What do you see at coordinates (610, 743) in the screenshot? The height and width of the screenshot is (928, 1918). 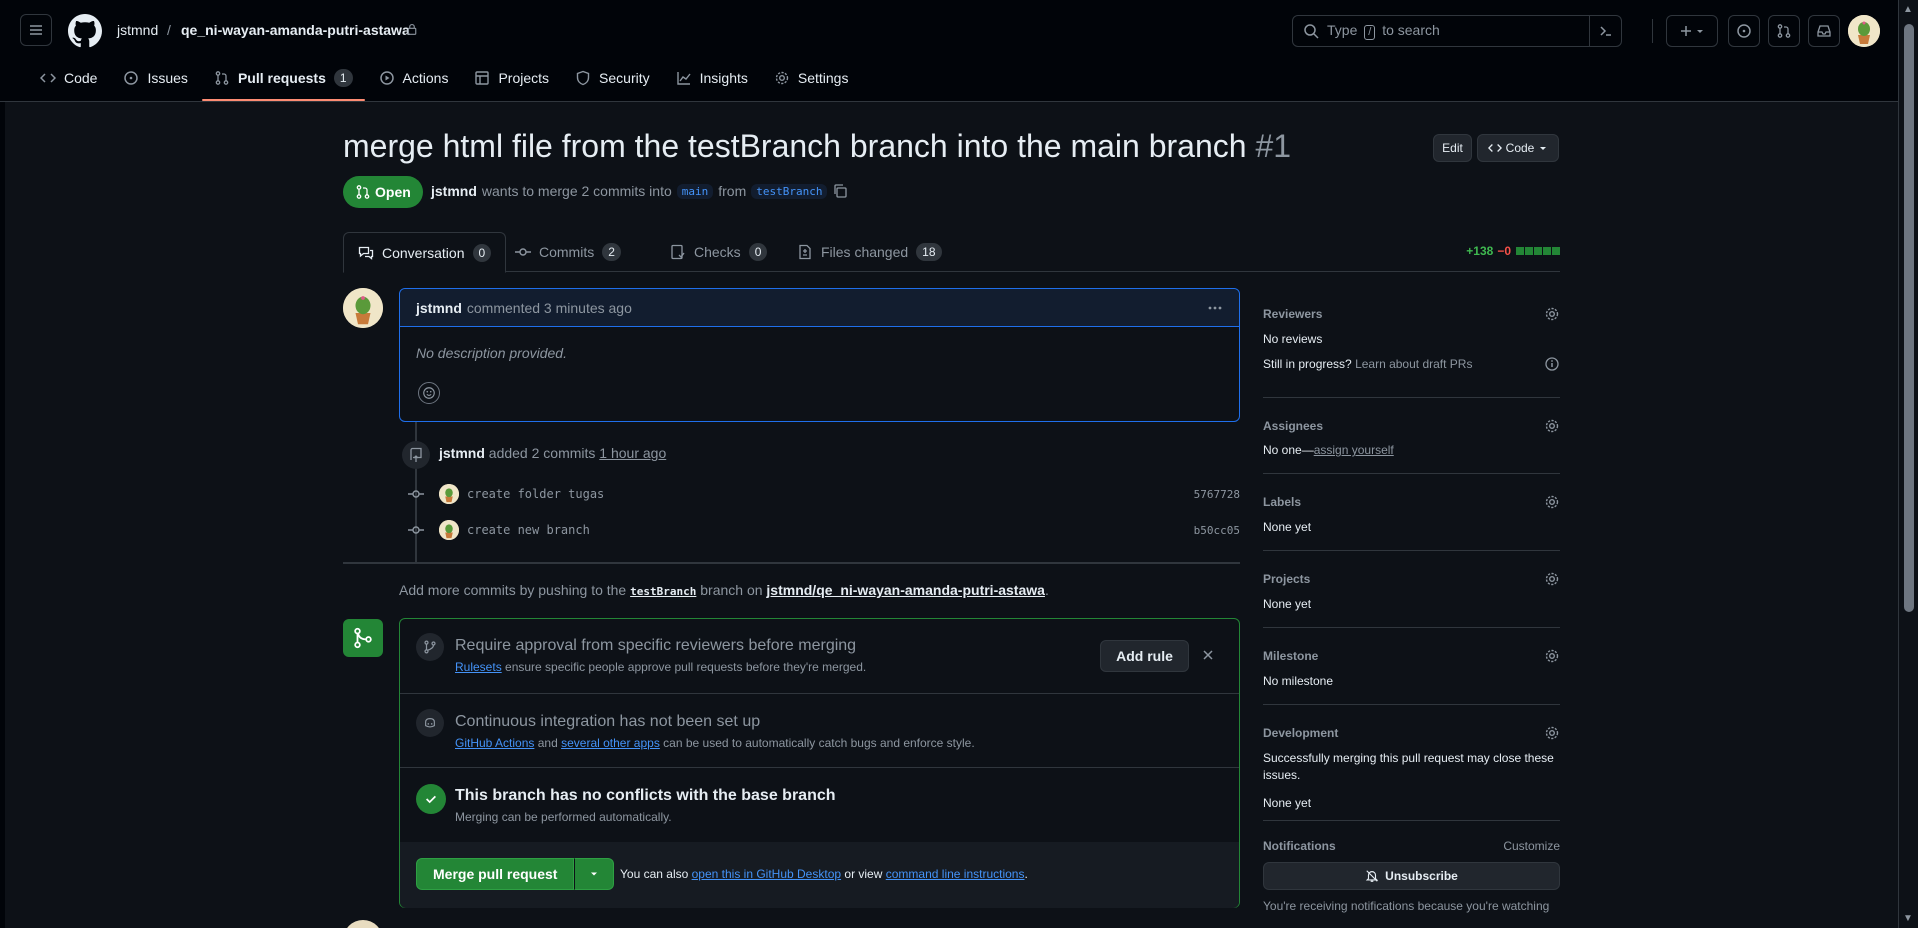 I see `other-apps-link: several other apps` at bounding box center [610, 743].